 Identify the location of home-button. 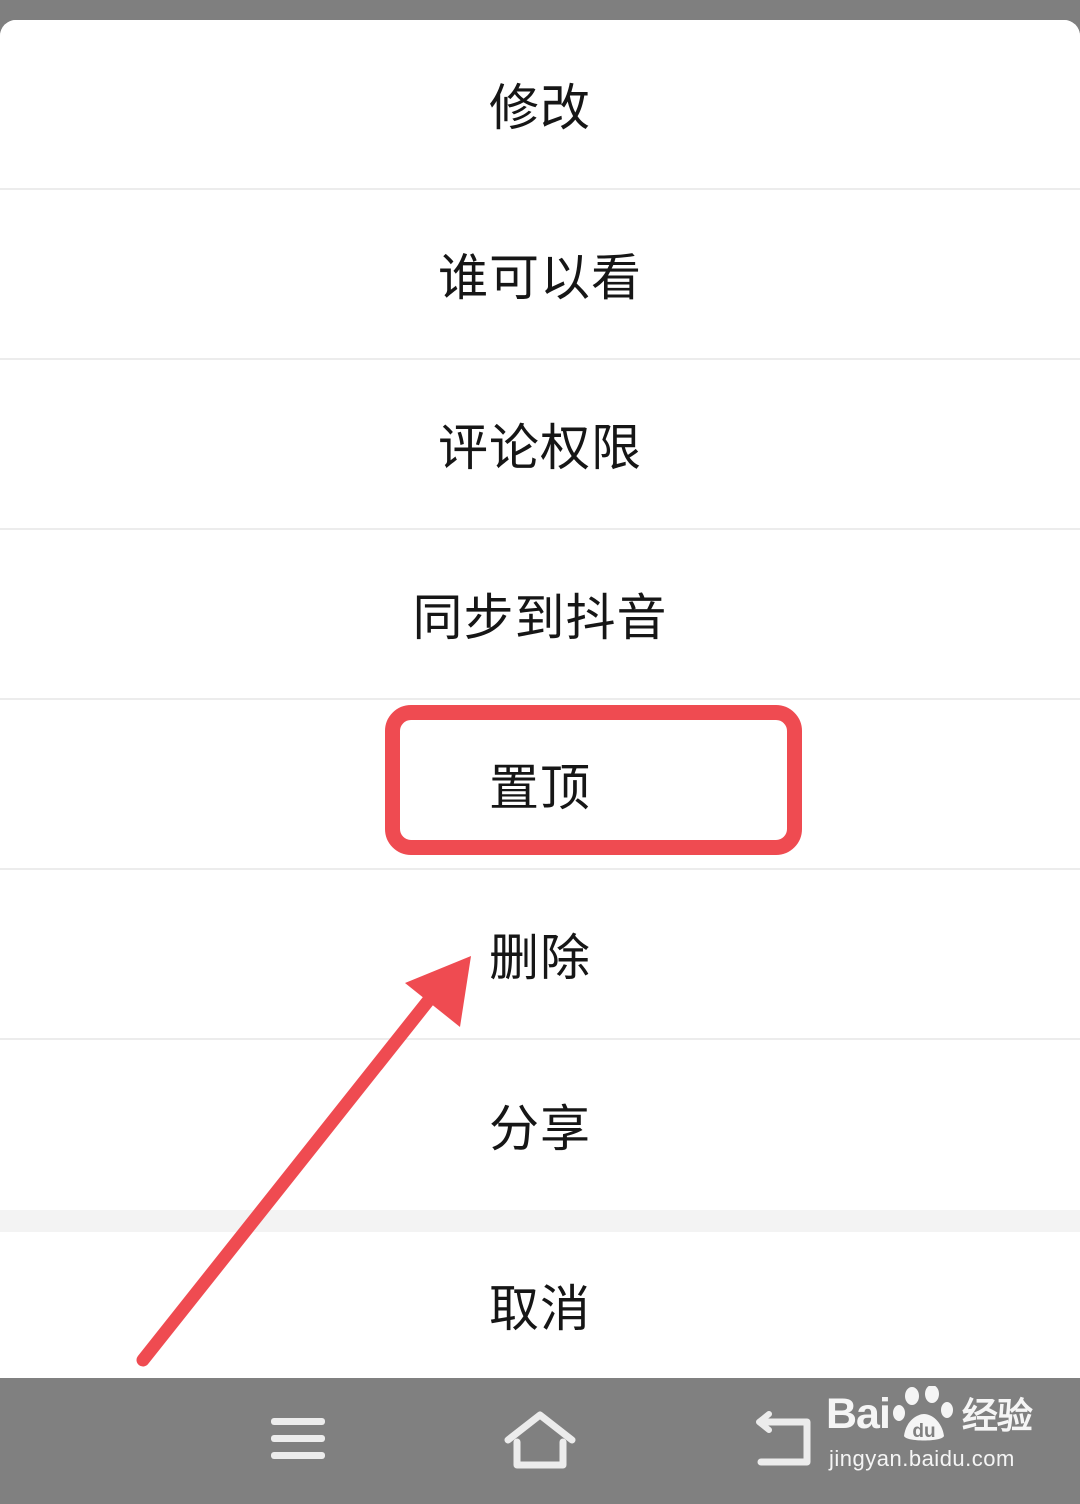
(540, 1440).